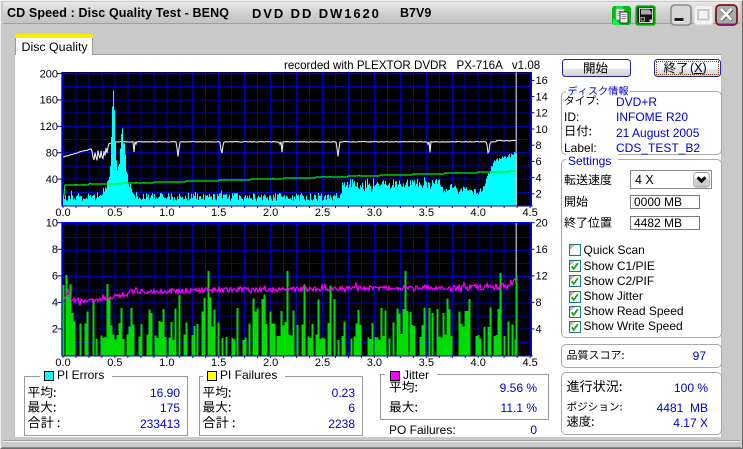 Image resolution: width=743 pixels, height=449 pixels. I want to click on svg-text: 14, so click(542, 97).